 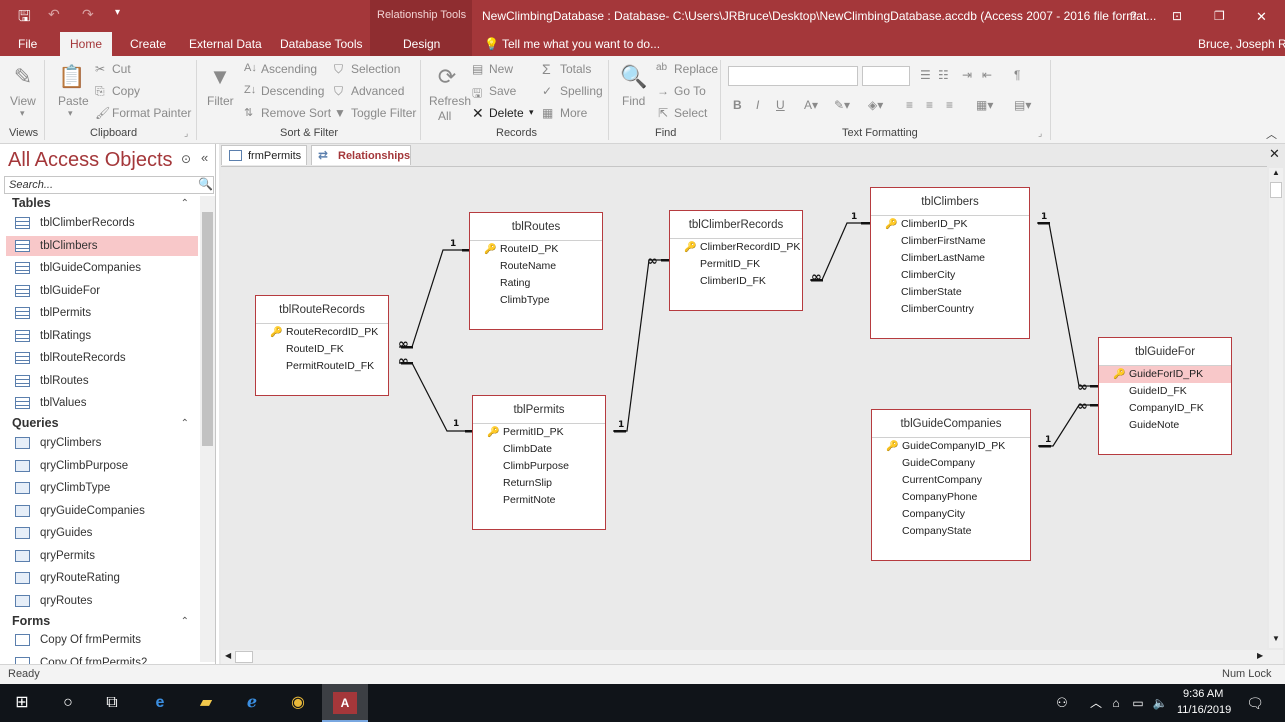 I want to click on table-title: tblClimberRecords, so click(x=736, y=225).